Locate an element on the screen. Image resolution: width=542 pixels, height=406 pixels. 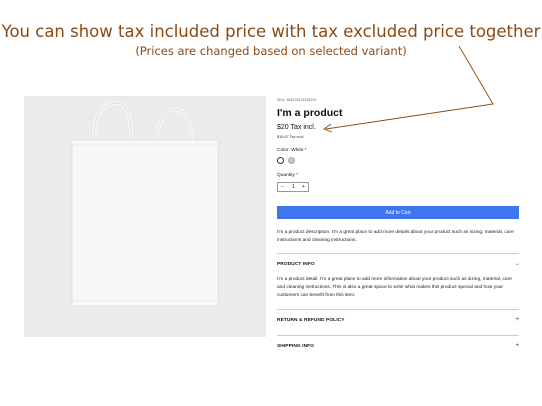
quantity-decrease-button: − is located at coordinates (282, 187).